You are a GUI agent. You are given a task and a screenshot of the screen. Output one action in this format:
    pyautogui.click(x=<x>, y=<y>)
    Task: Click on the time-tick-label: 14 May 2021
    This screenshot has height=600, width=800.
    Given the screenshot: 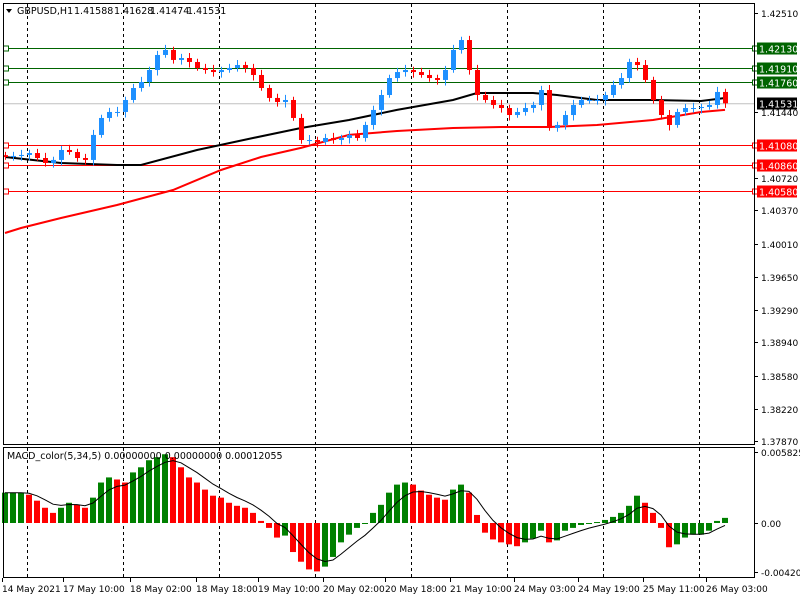 What is the action you would take?
    pyautogui.click(x=31, y=590)
    